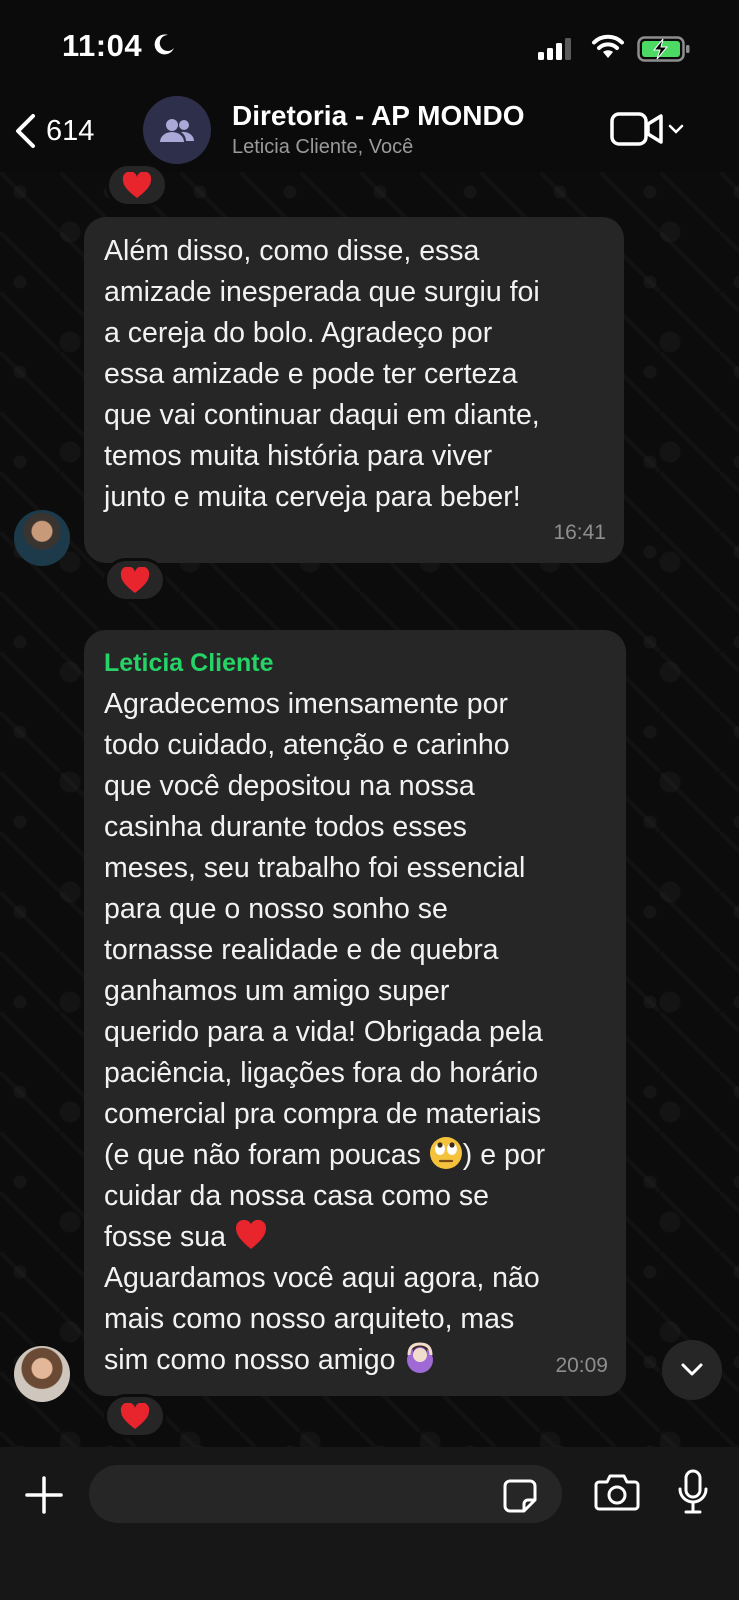 The image size is (739, 1600). What do you see at coordinates (378, 116) in the screenshot?
I see `chat-title: Diretoria - AP MONDO` at bounding box center [378, 116].